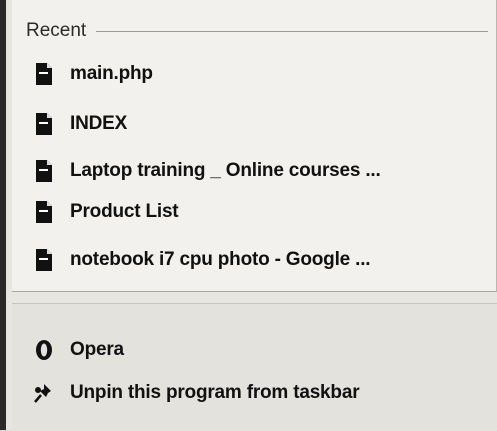 This screenshot has height=431, width=497. What do you see at coordinates (124, 211) in the screenshot?
I see `recent-item-label: Product List` at bounding box center [124, 211].